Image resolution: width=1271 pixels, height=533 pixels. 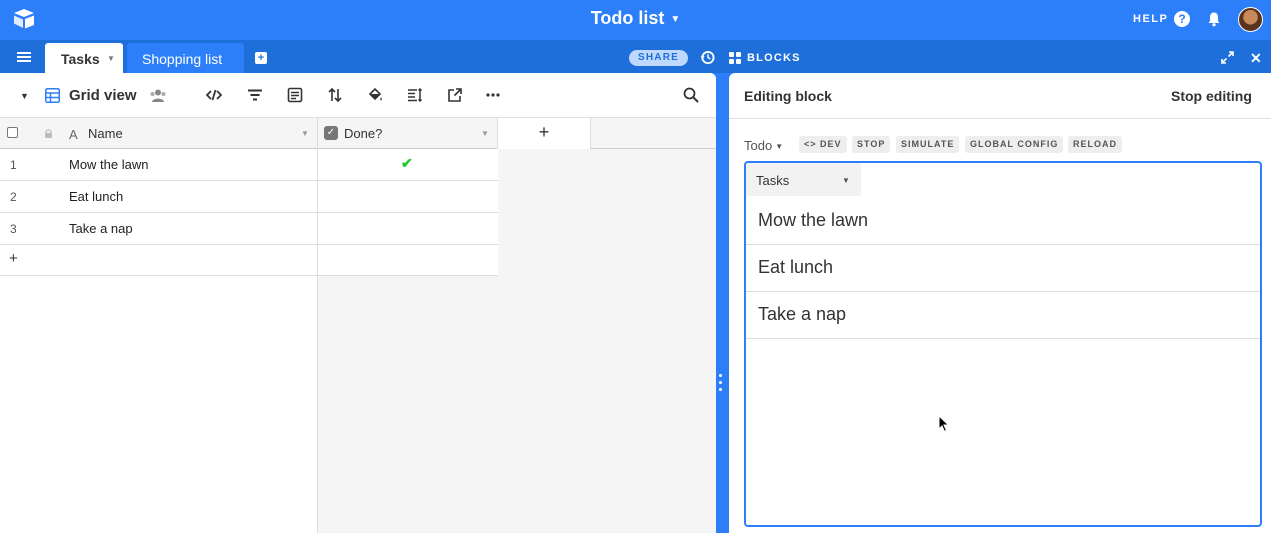 What do you see at coordinates (773, 180) in the screenshot?
I see `table-select-value: Tasks` at bounding box center [773, 180].